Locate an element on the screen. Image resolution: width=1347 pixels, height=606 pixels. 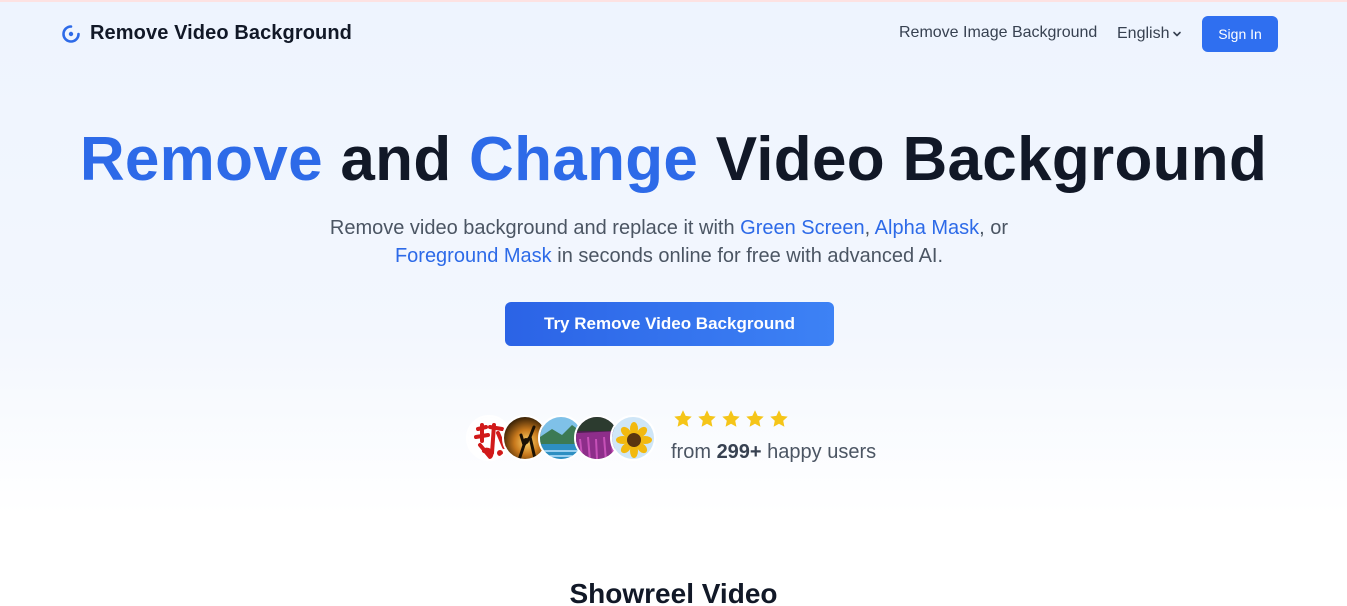
subtitle-text-3: , or is located at coordinates (994, 228).